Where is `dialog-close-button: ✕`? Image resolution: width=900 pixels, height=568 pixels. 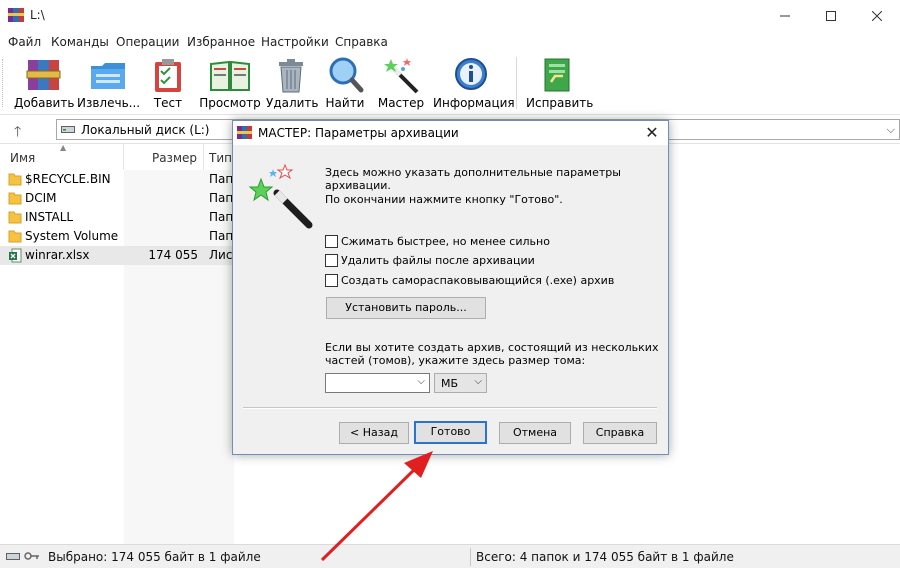 dialog-close-button: ✕ is located at coordinates (652, 133).